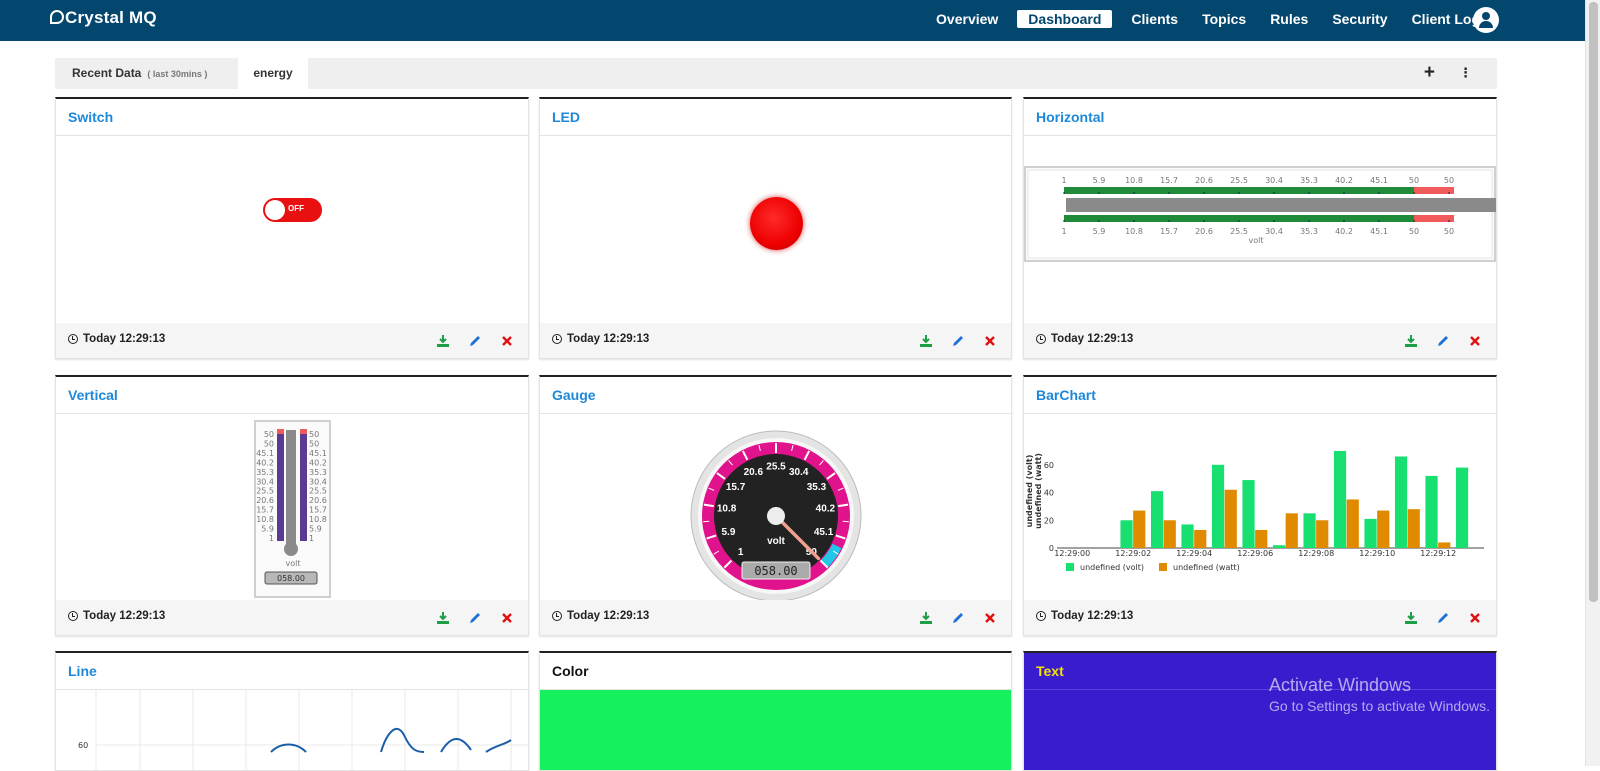 Image resolution: width=1600 pixels, height=771 pixels. I want to click on widget-title: Gauge, so click(574, 395).